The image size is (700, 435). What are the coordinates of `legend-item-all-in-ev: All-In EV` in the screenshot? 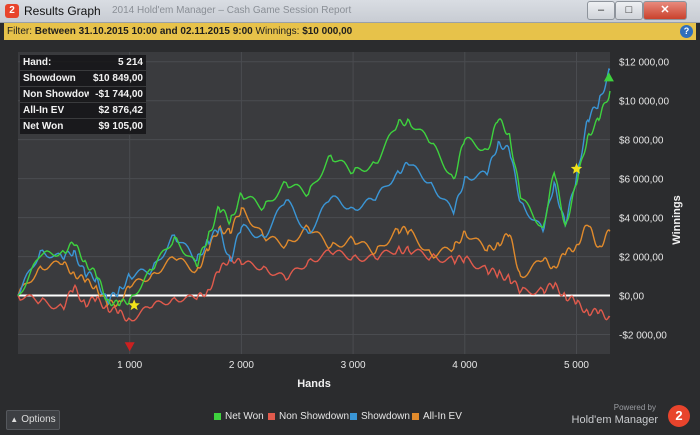 It's located at (437, 416).